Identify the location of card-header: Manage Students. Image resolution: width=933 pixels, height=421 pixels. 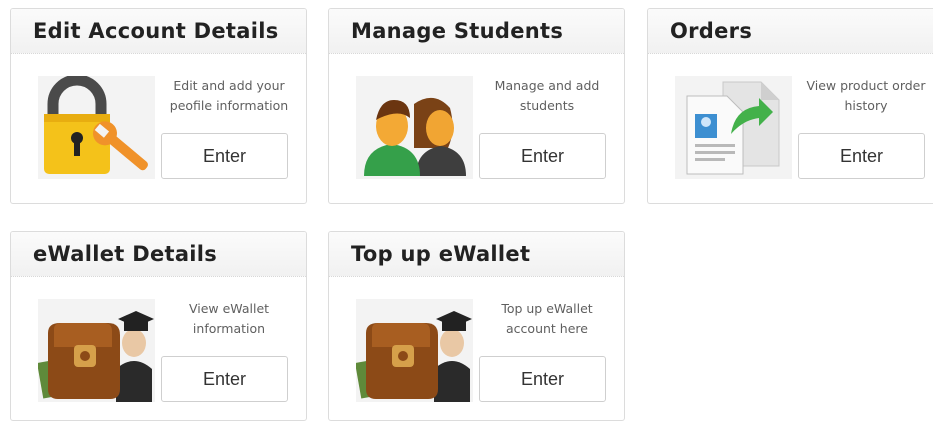
(476, 31).